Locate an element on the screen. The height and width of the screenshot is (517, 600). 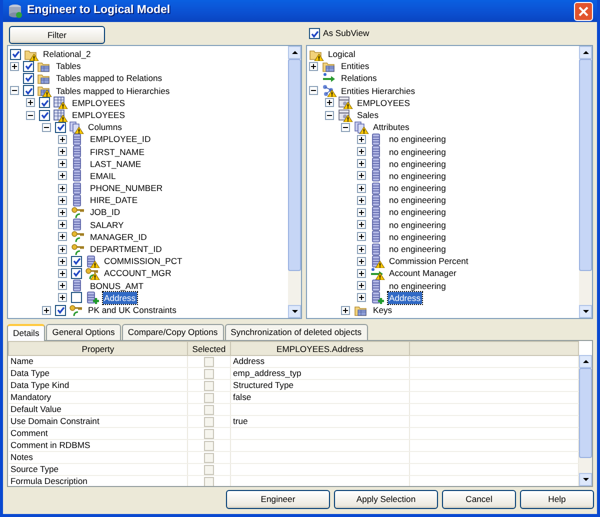
filter-button: Filter is located at coordinates (57, 35).